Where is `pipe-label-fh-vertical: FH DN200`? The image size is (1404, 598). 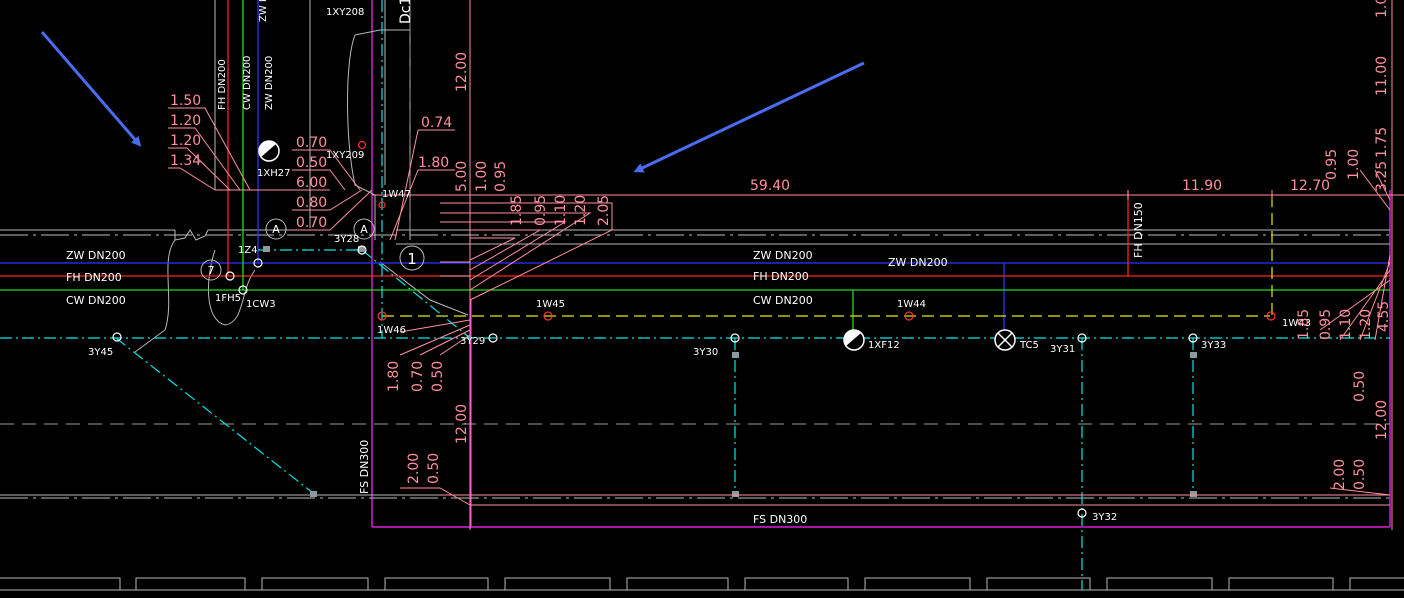 pipe-label-fh-vertical: FH DN200 is located at coordinates (222, 84).